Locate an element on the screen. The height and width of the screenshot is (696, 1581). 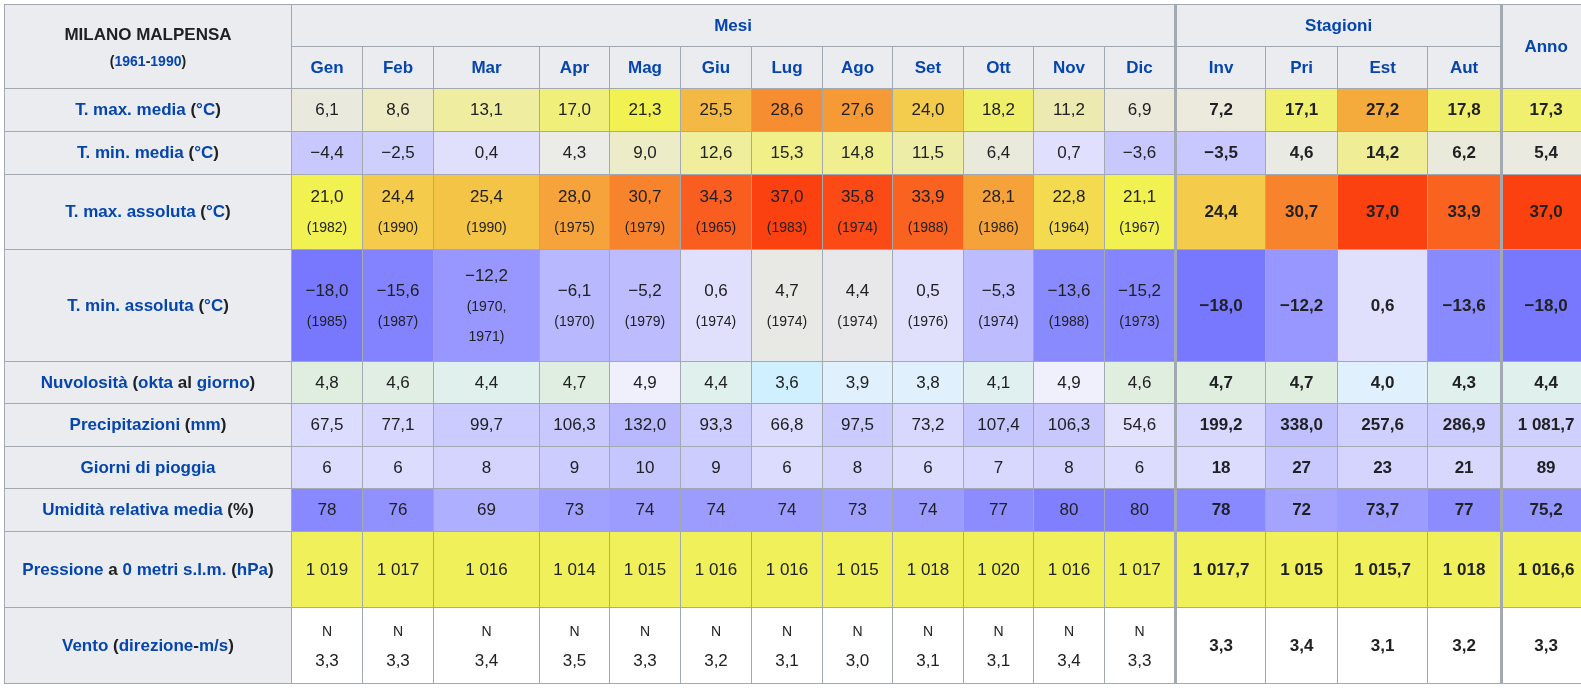
table-cell: 77 is located at coordinates (1464, 510).